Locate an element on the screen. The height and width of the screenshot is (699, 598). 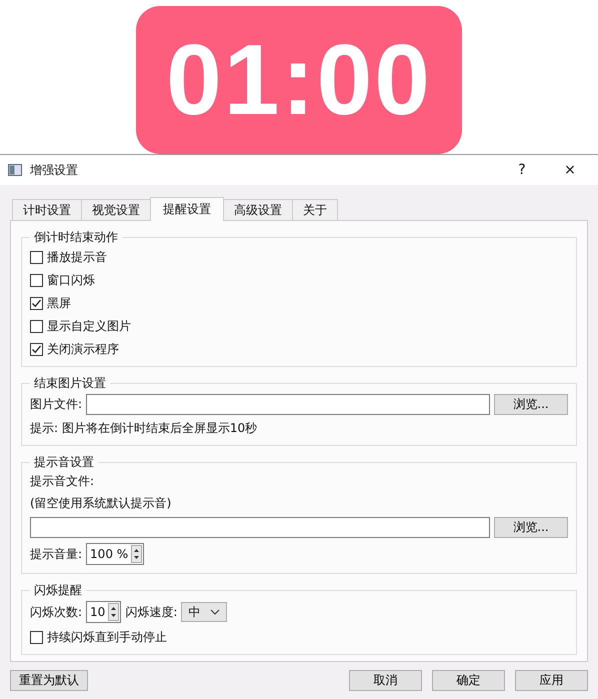
ok-button: 确定 is located at coordinates (468, 680).